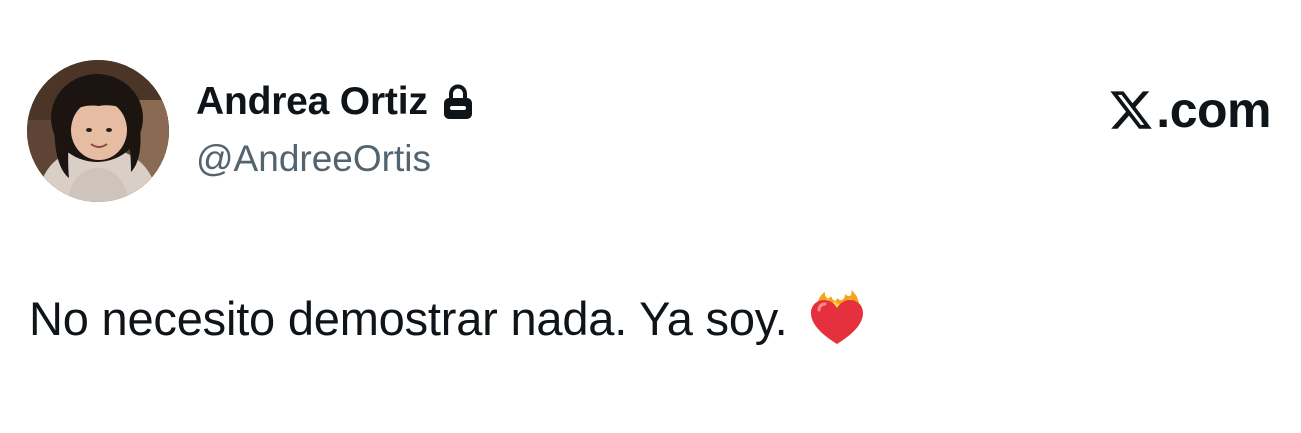 The height and width of the screenshot is (433, 1301). I want to click on heart-on-fire-icon, so click(837, 318).